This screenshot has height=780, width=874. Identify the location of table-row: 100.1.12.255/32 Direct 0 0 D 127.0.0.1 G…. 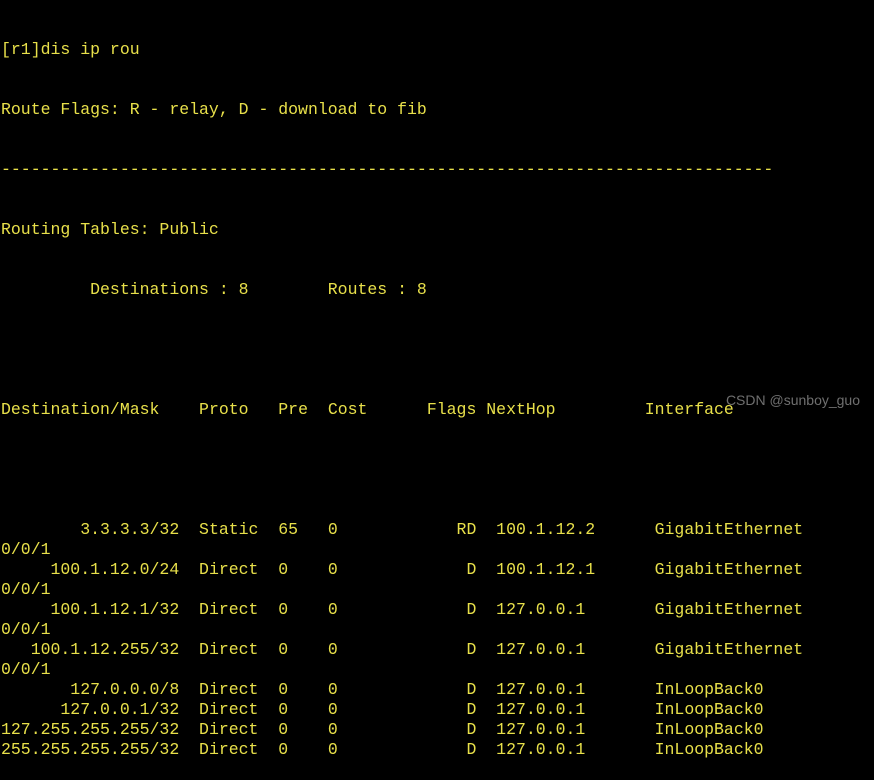
(437, 650).